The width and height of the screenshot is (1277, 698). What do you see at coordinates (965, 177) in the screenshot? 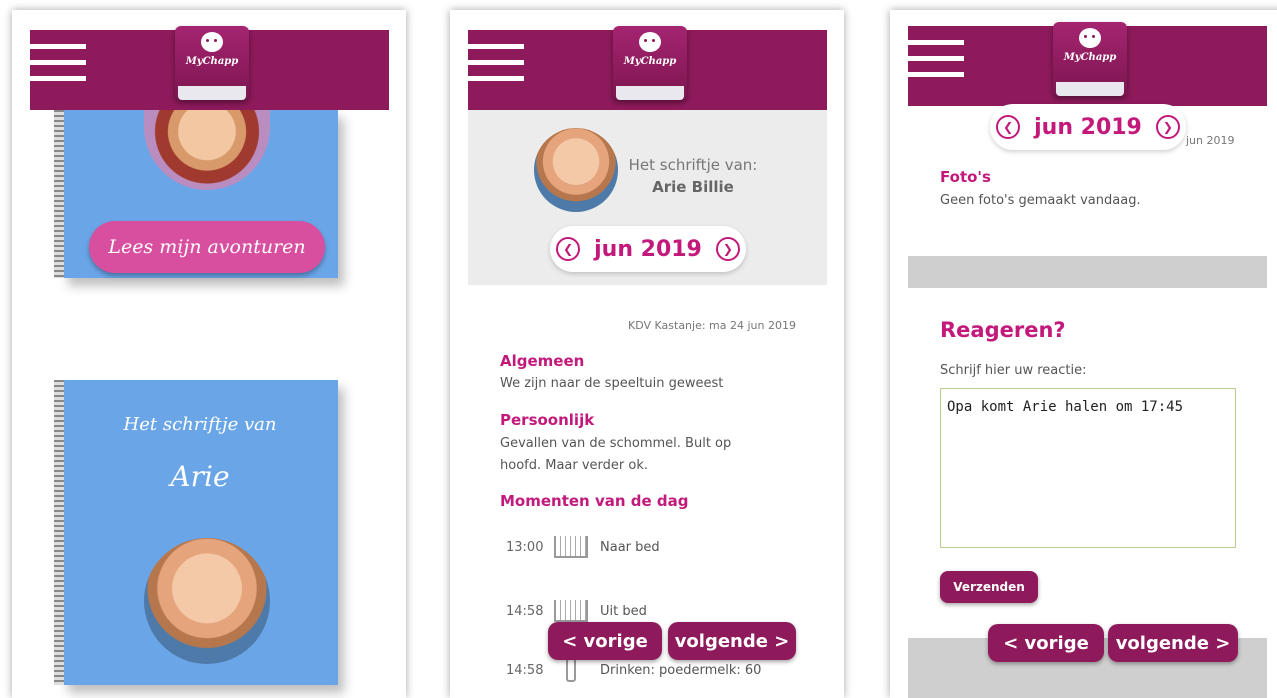
I see `photos-title: Foto's` at bounding box center [965, 177].